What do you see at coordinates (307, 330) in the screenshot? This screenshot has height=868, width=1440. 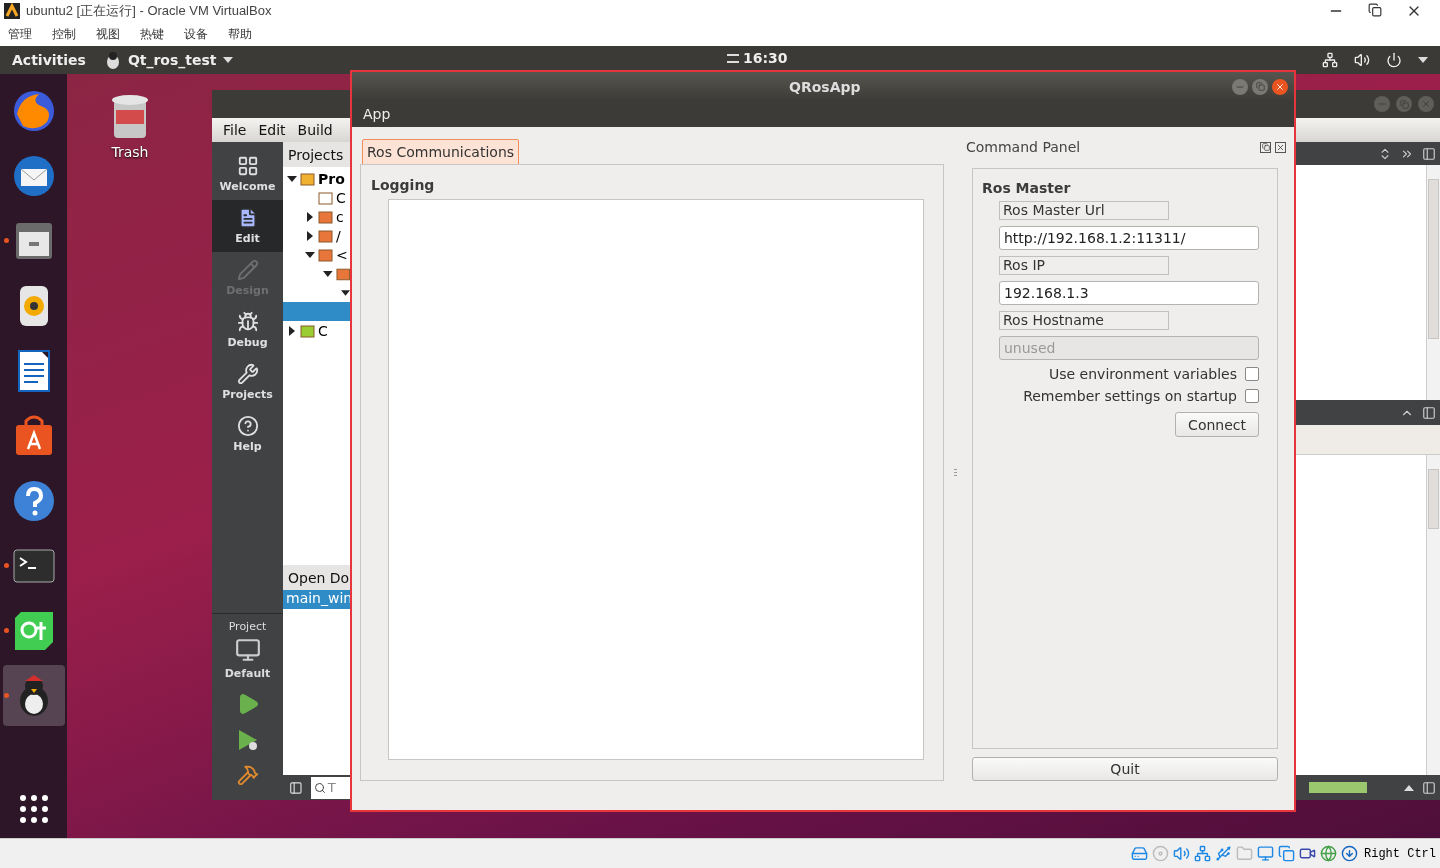 I see `cubes-icon` at bounding box center [307, 330].